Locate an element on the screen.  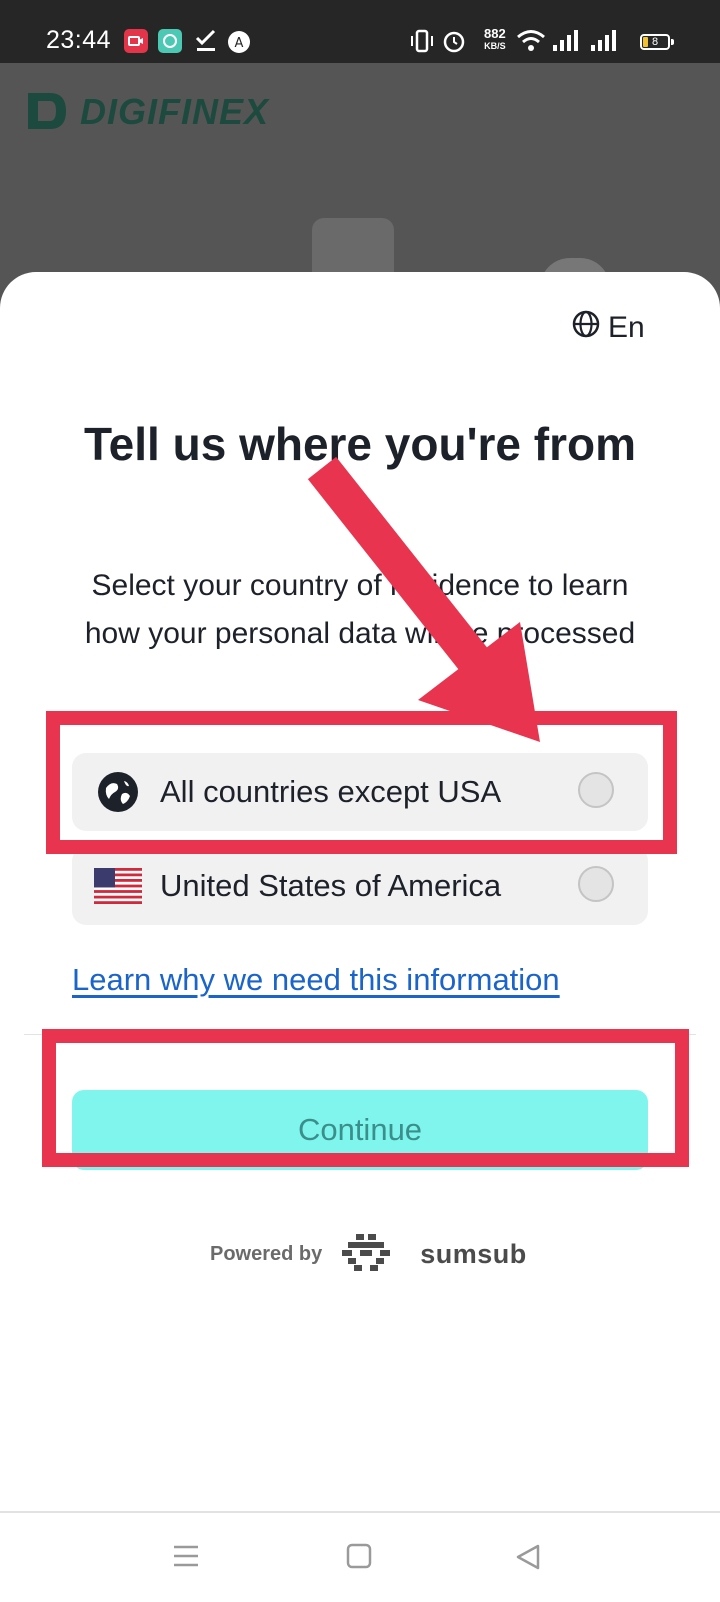
system-navigation-bar is located at coordinates (360, 1556).